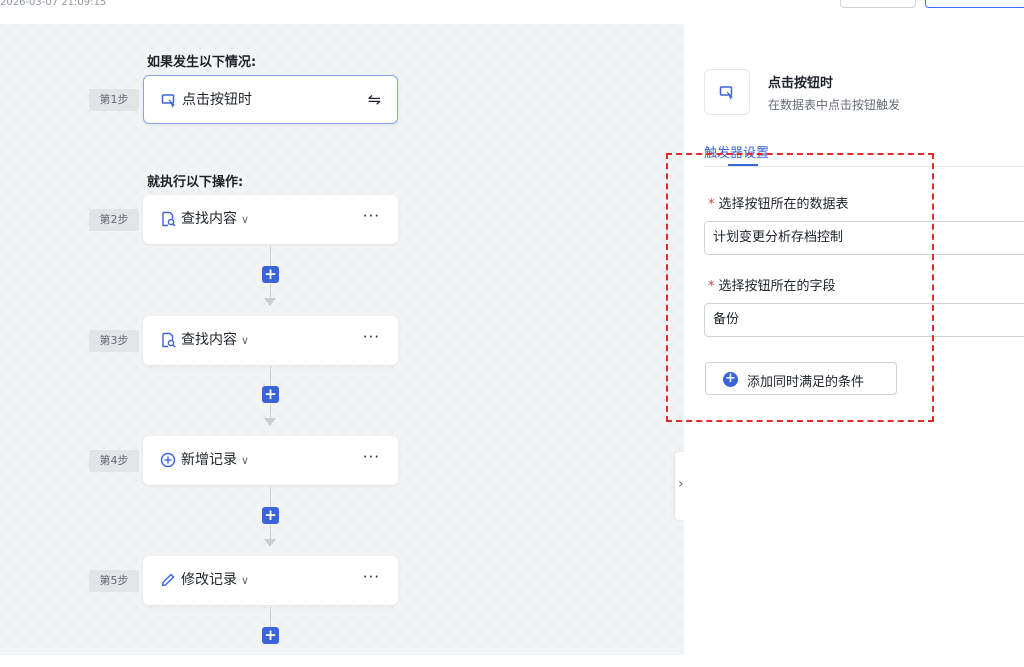 Image resolution: width=1024 pixels, height=667 pixels. What do you see at coordinates (801, 83) in the screenshot?
I see `panel-title: 点击按钮时` at bounding box center [801, 83].